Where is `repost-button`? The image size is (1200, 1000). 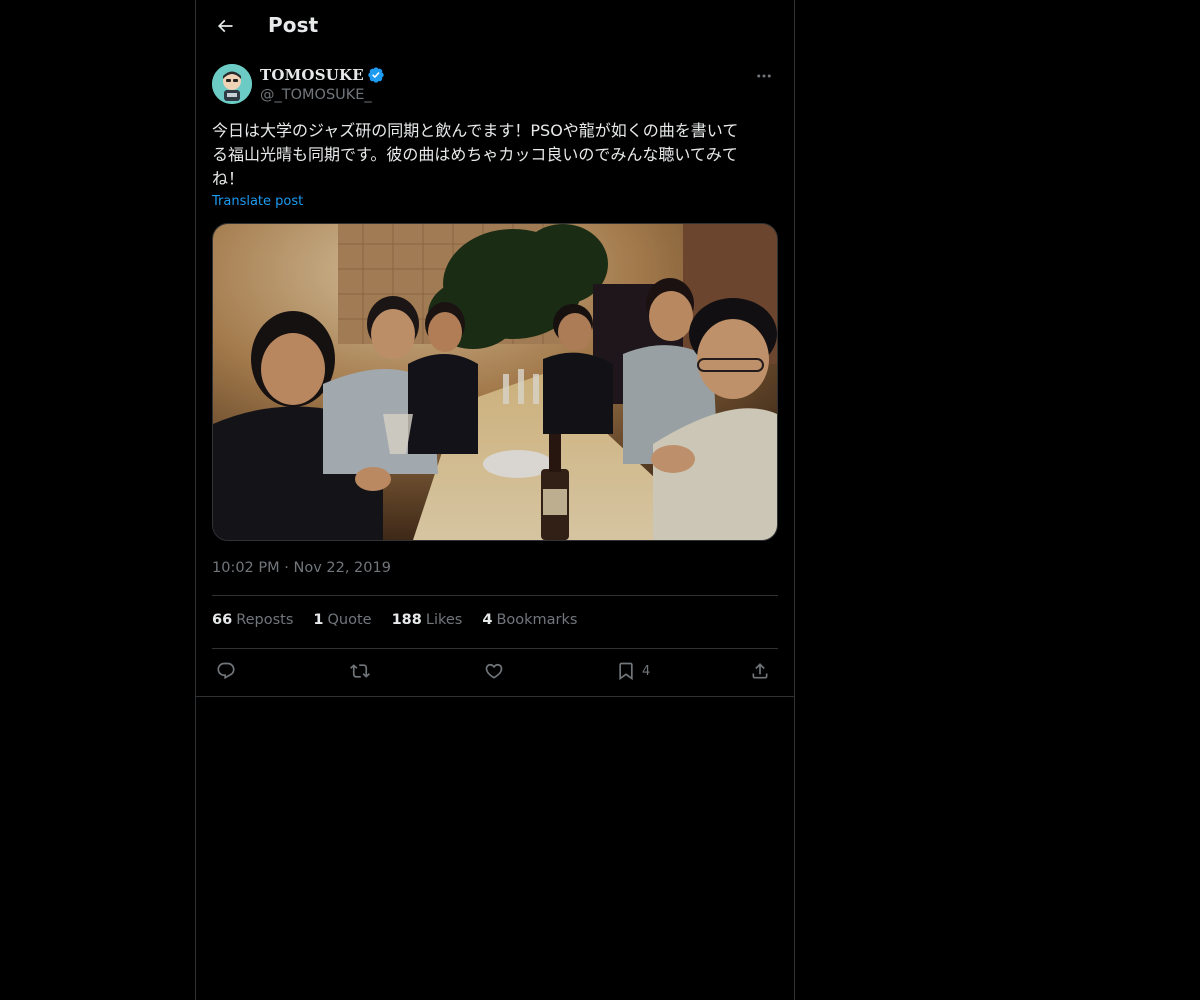
repost-button is located at coordinates (360, 671).